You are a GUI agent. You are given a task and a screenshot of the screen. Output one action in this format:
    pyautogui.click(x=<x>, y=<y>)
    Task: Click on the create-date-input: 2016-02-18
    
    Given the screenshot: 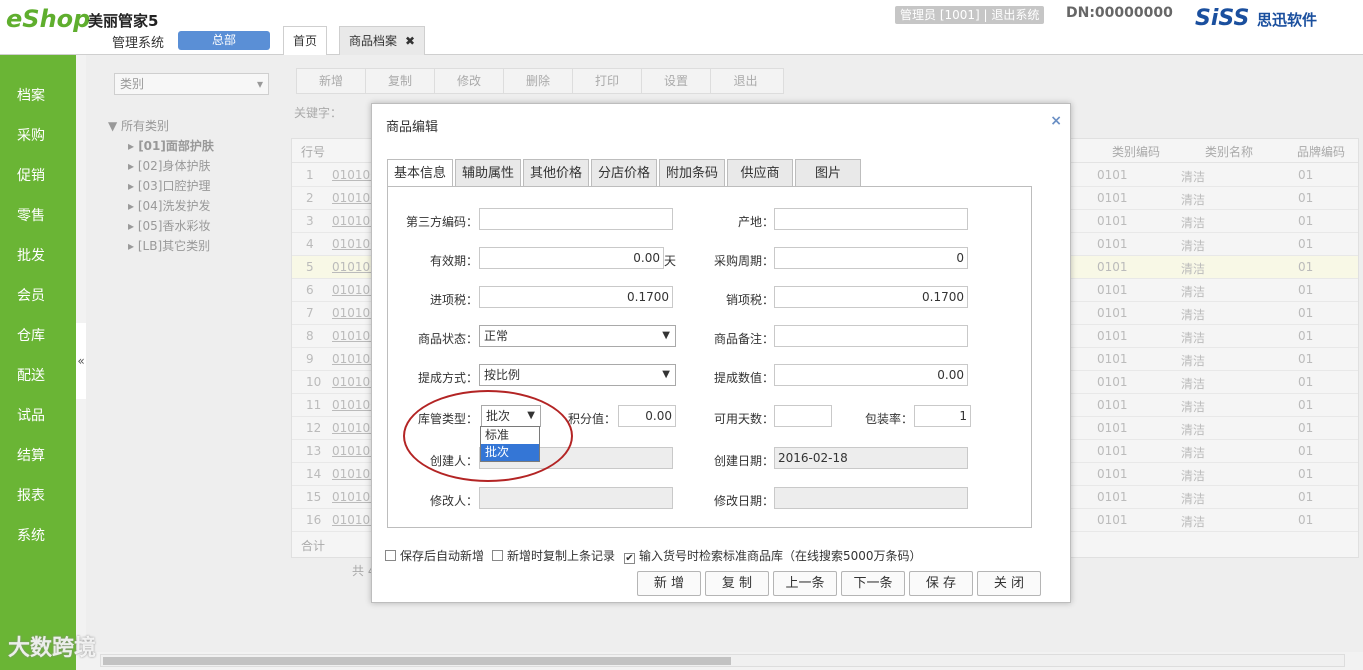 What is the action you would take?
    pyautogui.click(x=871, y=458)
    